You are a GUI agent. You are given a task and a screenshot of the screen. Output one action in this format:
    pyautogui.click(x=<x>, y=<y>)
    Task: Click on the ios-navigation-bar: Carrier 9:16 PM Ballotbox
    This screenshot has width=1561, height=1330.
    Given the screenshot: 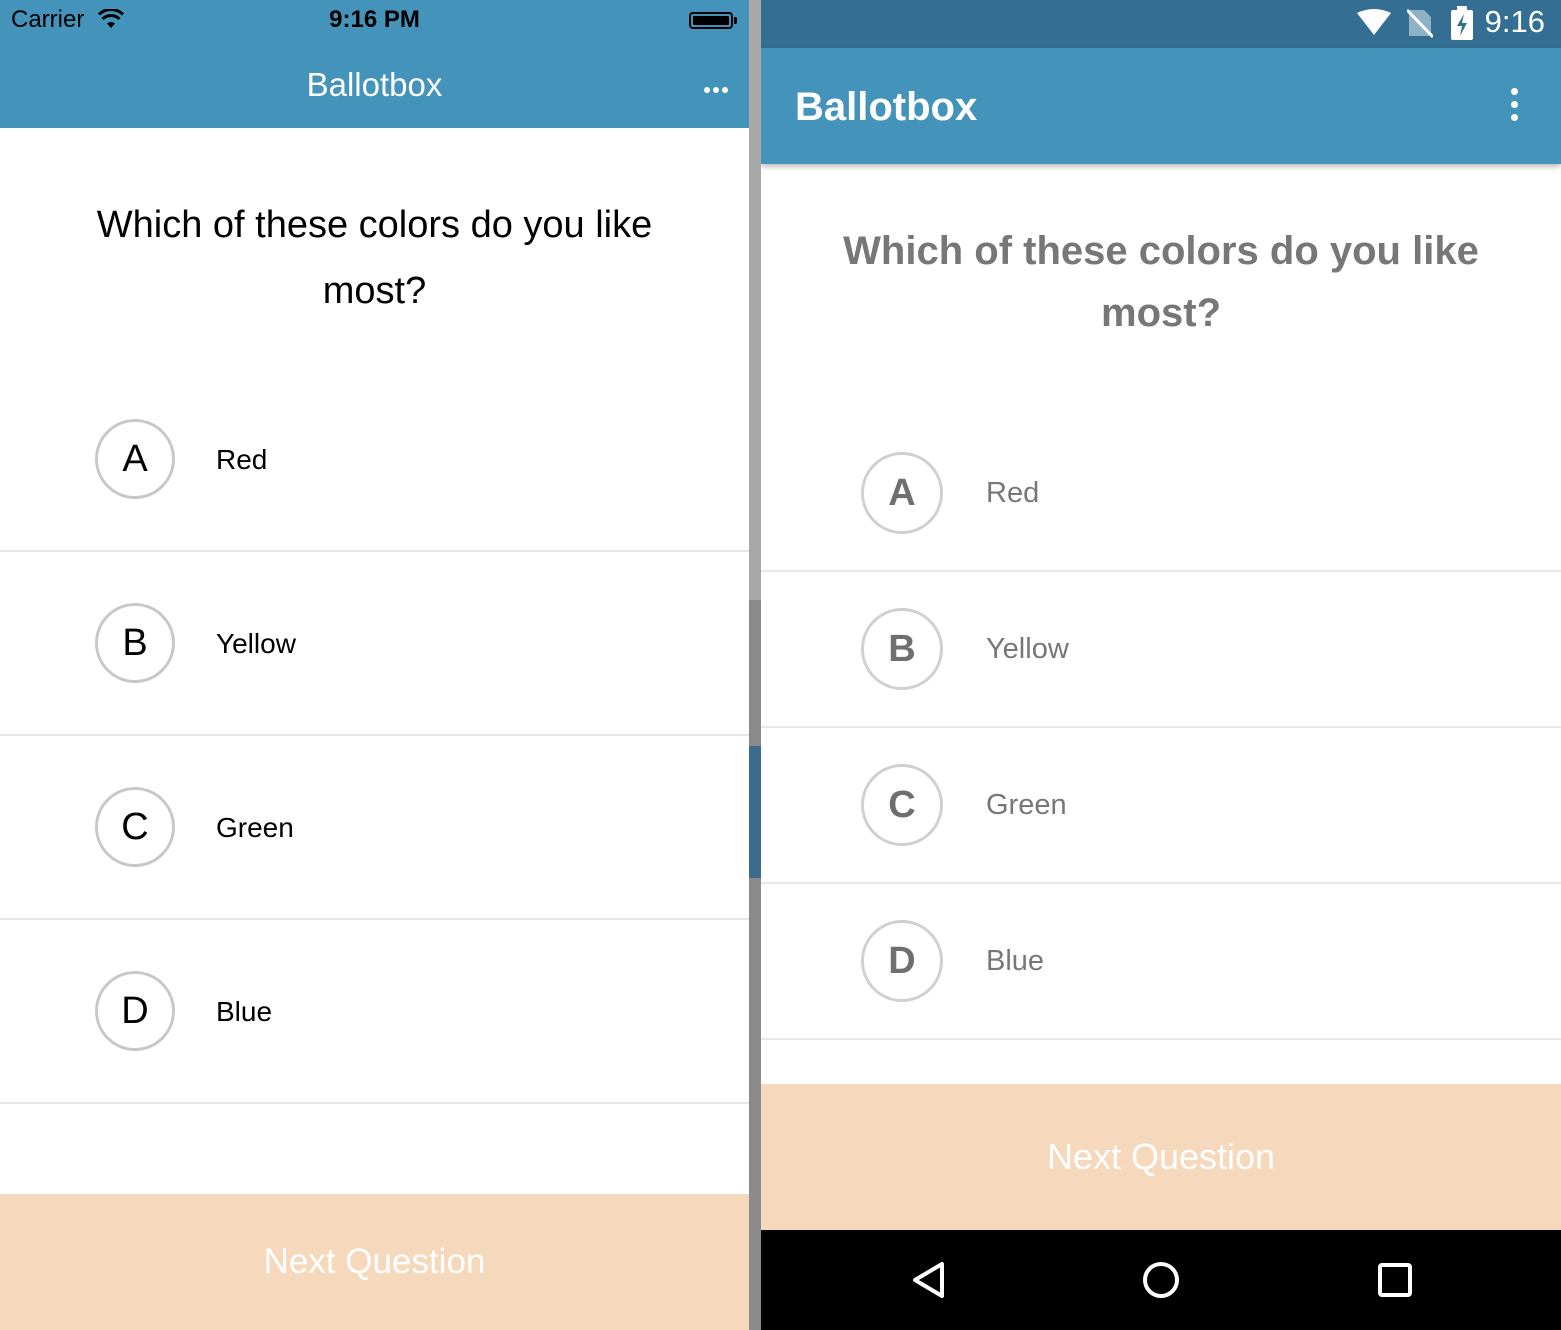 What is the action you would take?
    pyautogui.click(x=374, y=64)
    